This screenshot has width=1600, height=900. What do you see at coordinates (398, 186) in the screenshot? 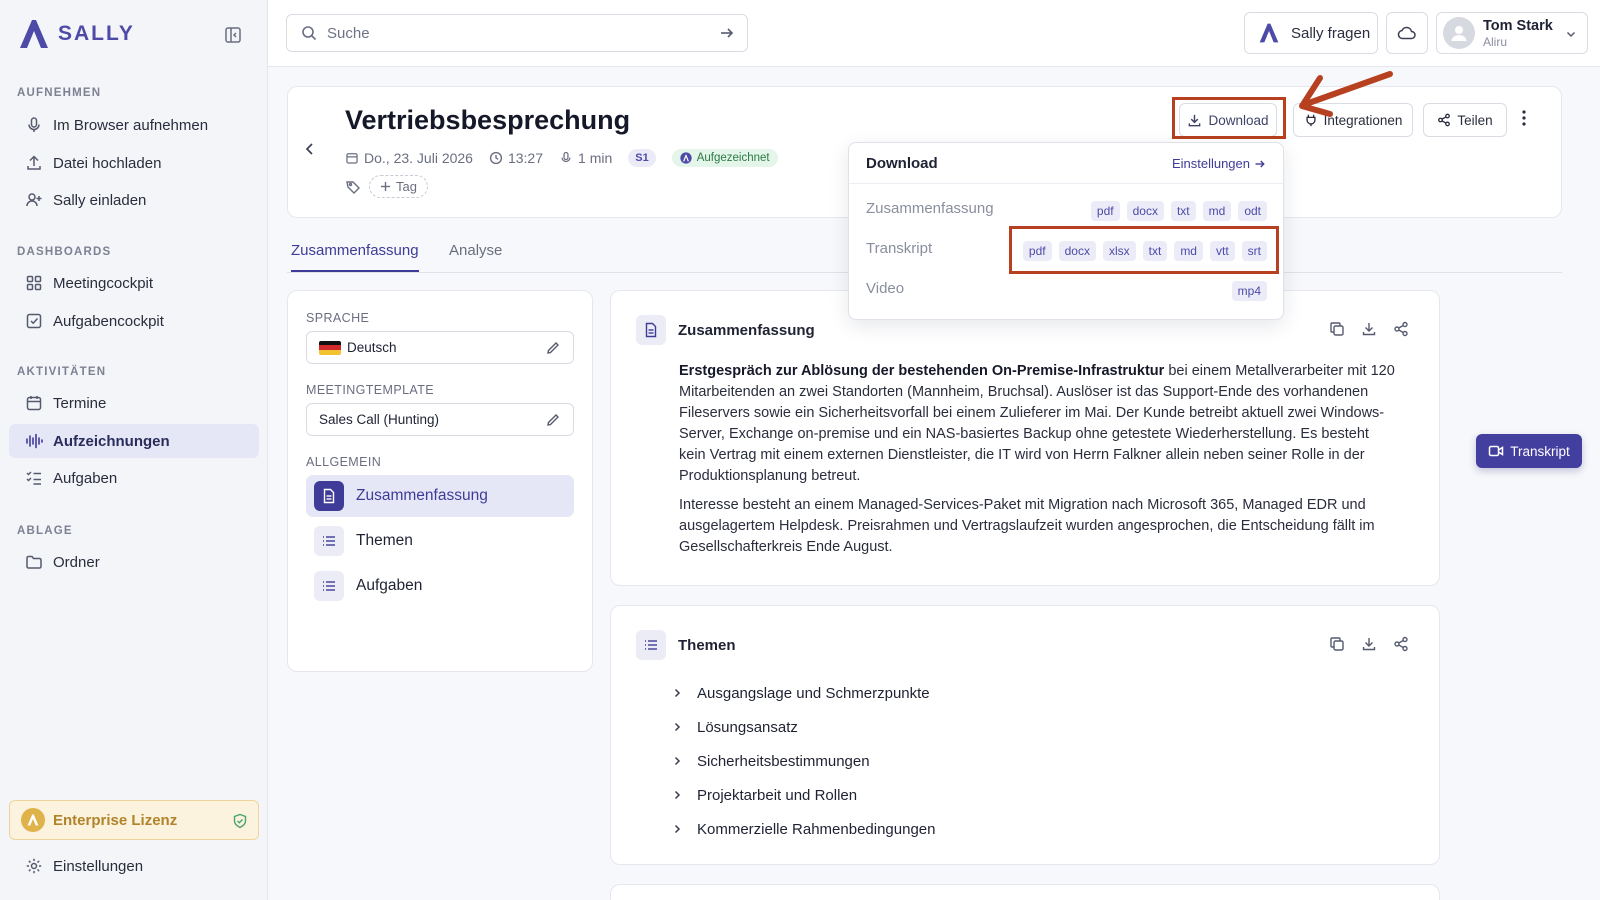
I see `add-tag-button: Tag` at bounding box center [398, 186].